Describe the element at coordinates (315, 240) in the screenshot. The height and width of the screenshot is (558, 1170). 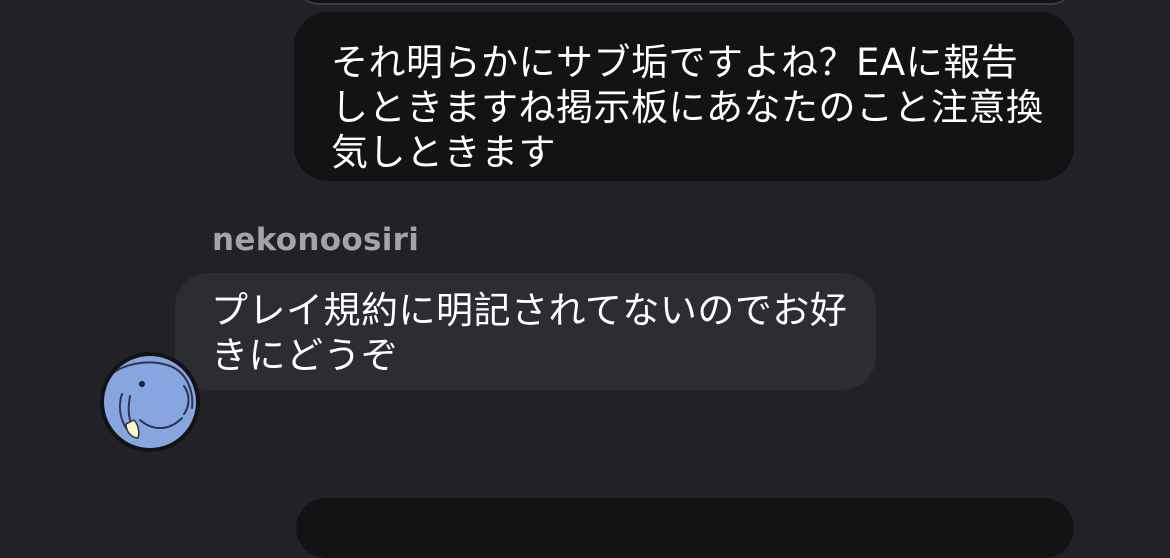
I see `sender-username: nekonoosiri` at that location.